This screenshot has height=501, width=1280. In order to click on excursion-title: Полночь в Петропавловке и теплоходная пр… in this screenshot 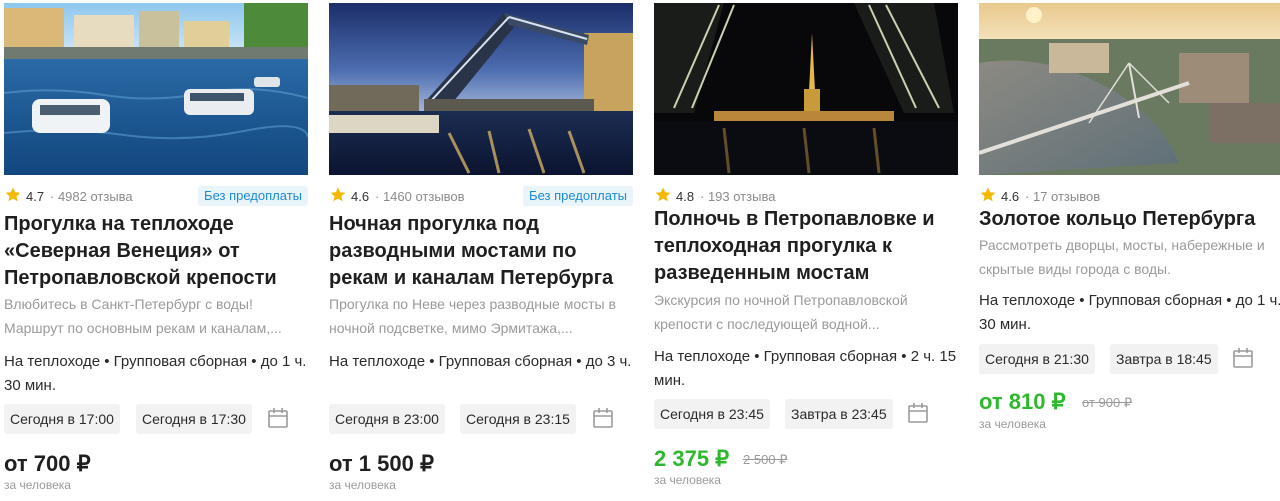, I will do `click(806, 246)`.